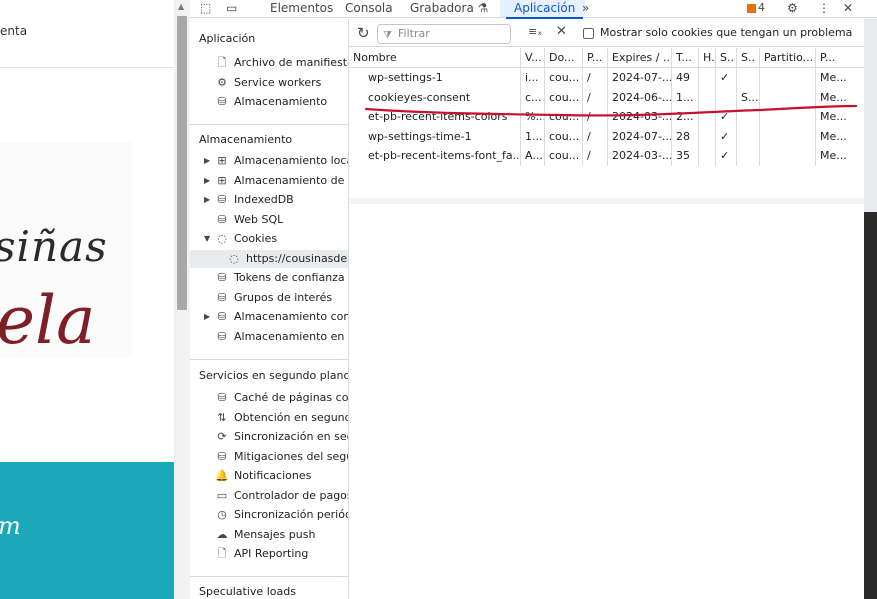 This screenshot has width=877, height=599. Describe the element at coordinates (249, 200) in the screenshot. I see `sidebar-item-indexeddb: ▶ ⛁ IndexedDB` at that location.